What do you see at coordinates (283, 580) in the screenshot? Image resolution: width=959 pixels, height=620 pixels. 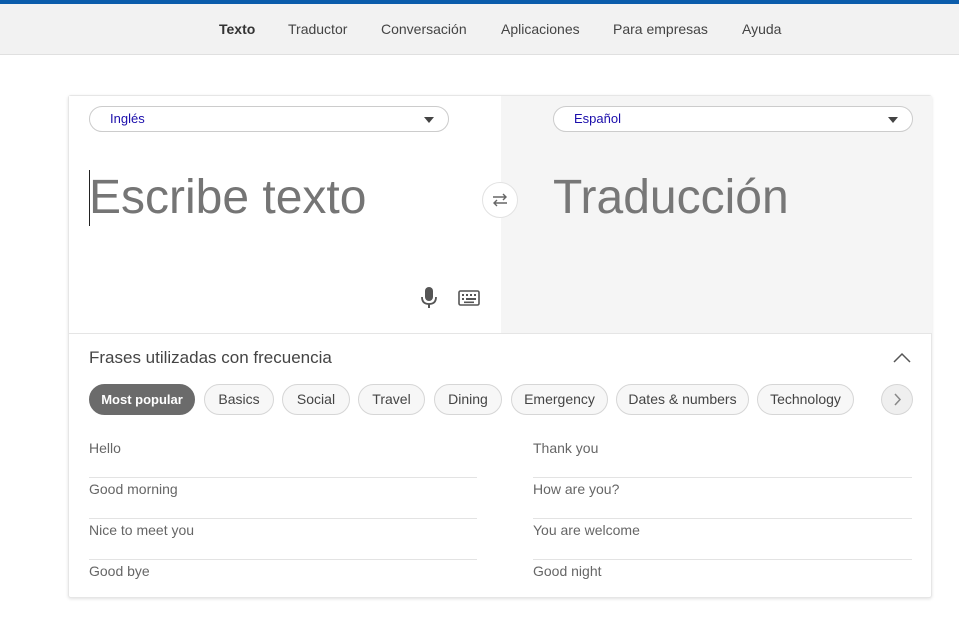 I see `phrase-item: Good bye` at bounding box center [283, 580].